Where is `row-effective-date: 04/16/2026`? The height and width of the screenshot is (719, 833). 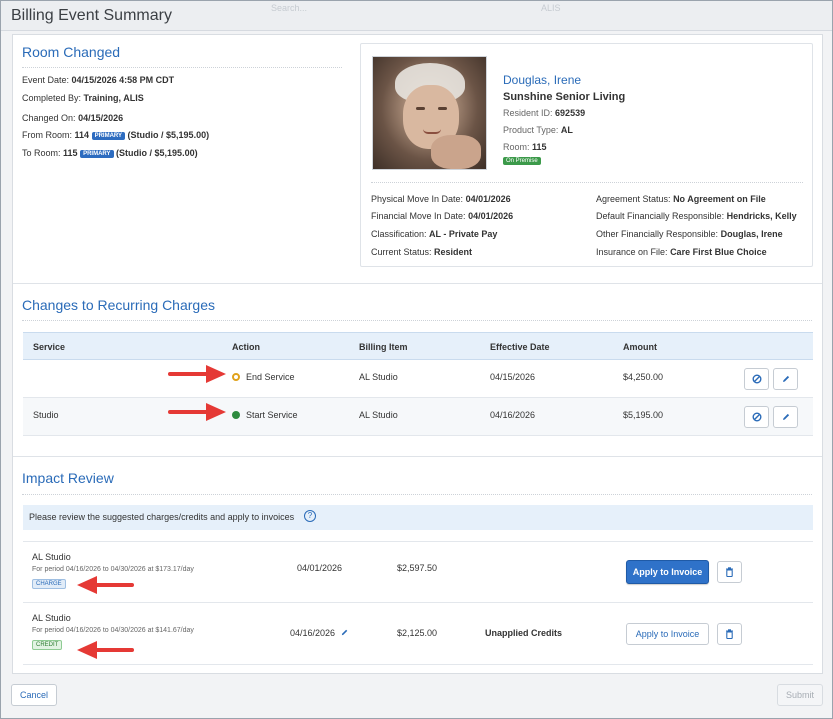
row-effective-date: 04/16/2026 is located at coordinates (513, 415).